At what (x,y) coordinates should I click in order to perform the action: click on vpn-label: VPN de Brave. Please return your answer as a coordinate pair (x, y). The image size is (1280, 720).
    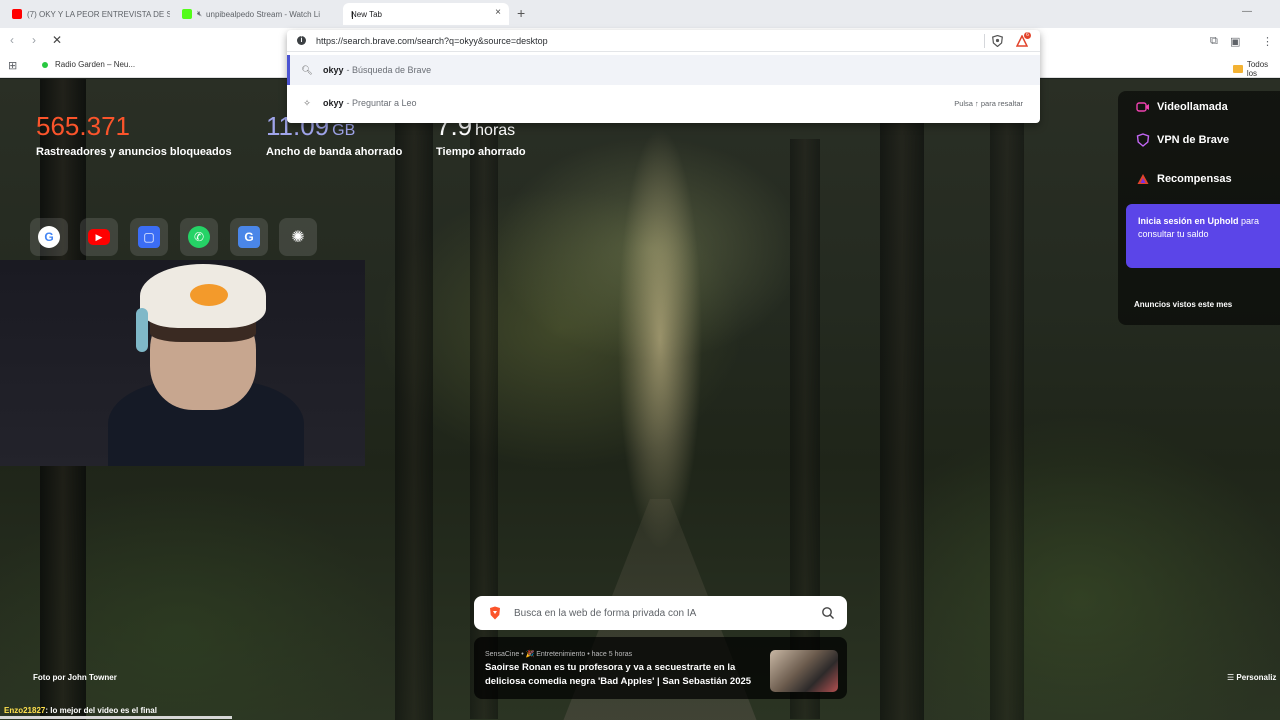
    Looking at the image, I should click on (1193, 140).